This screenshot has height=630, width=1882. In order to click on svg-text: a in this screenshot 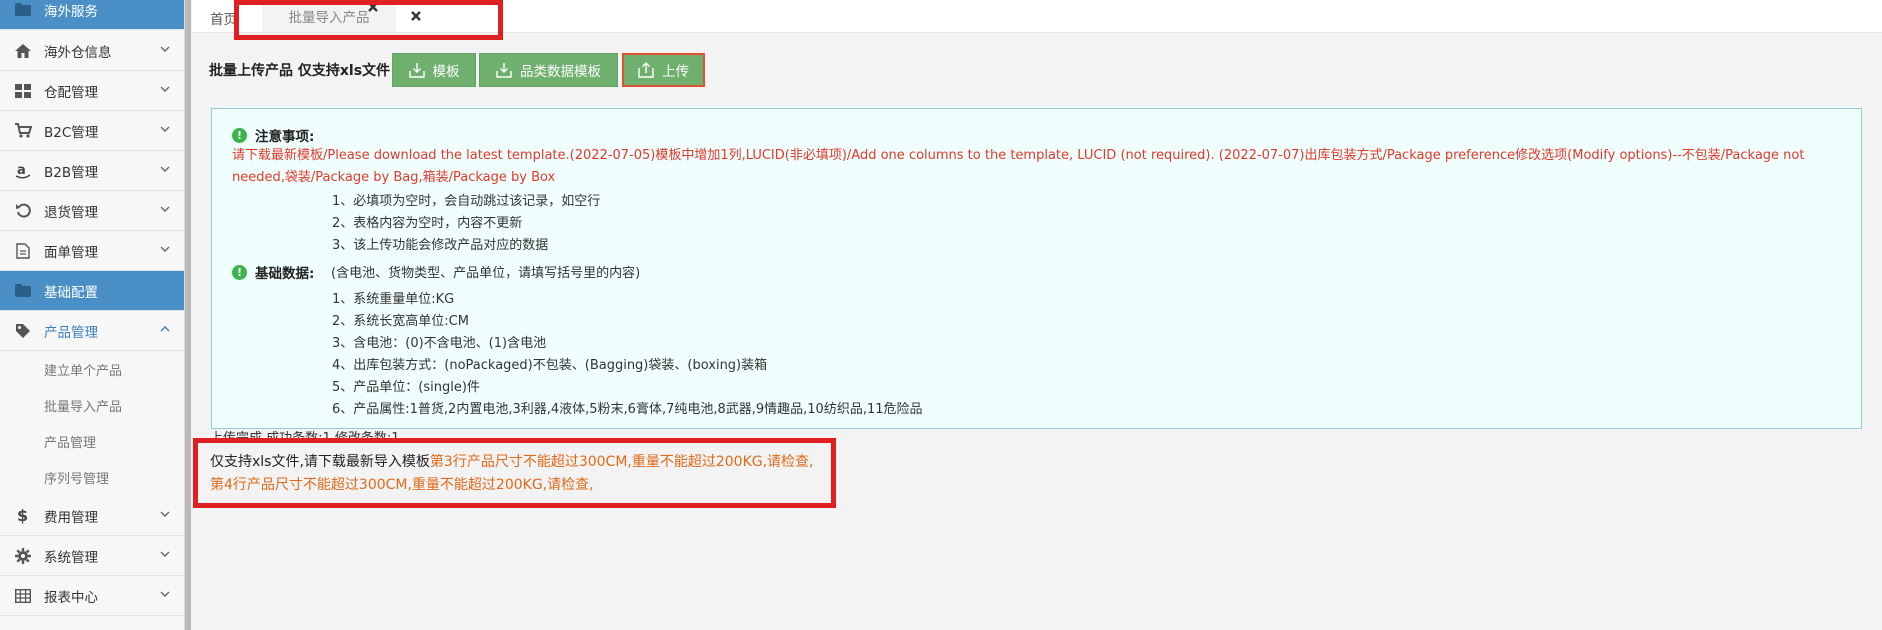, I will do `click(21, 170)`.